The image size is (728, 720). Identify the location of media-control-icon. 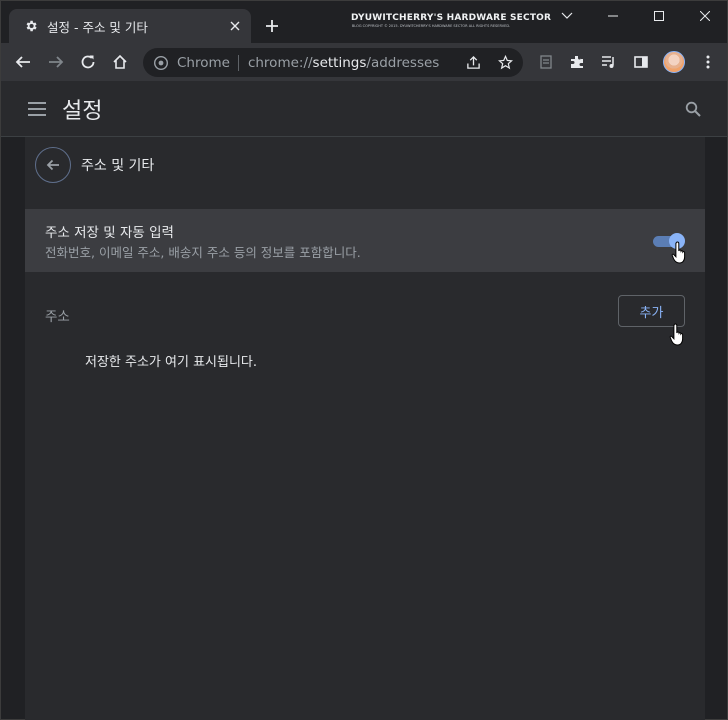
(609, 62).